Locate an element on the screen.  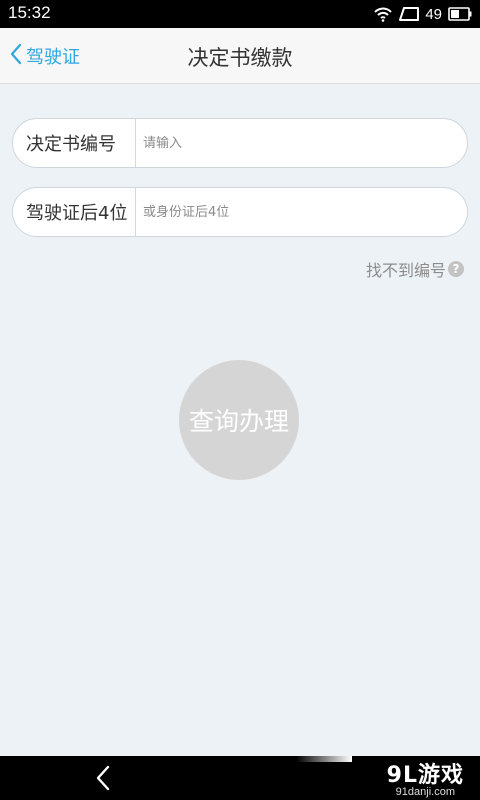
license-last4-row: 驾驶证后4位 is located at coordinates (240, 212).